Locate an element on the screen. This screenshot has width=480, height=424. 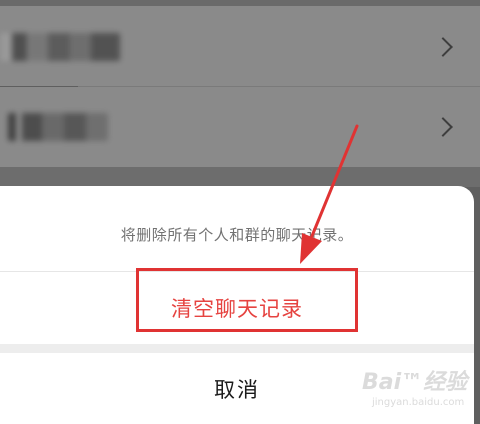
watermark-url: jingyan.baidu.com is located at coordinates (418, 402).